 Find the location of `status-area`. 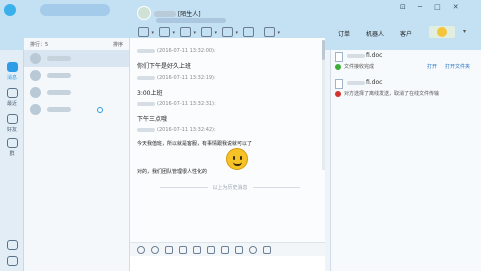

status-area is located at coordinates (75, 10).